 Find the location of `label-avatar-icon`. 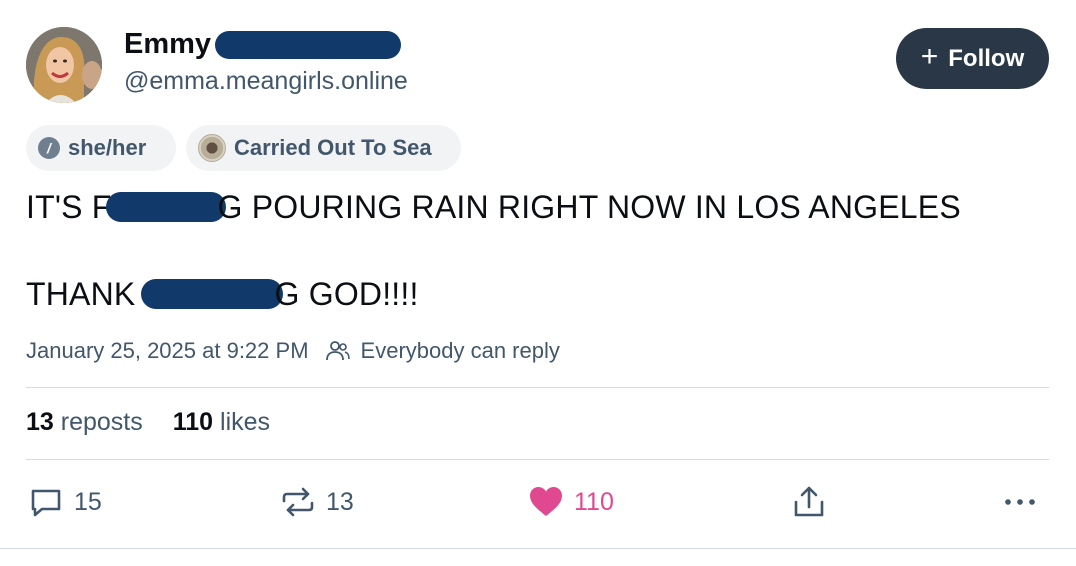

label-avatar-icon is located at coordinates (212, 148).